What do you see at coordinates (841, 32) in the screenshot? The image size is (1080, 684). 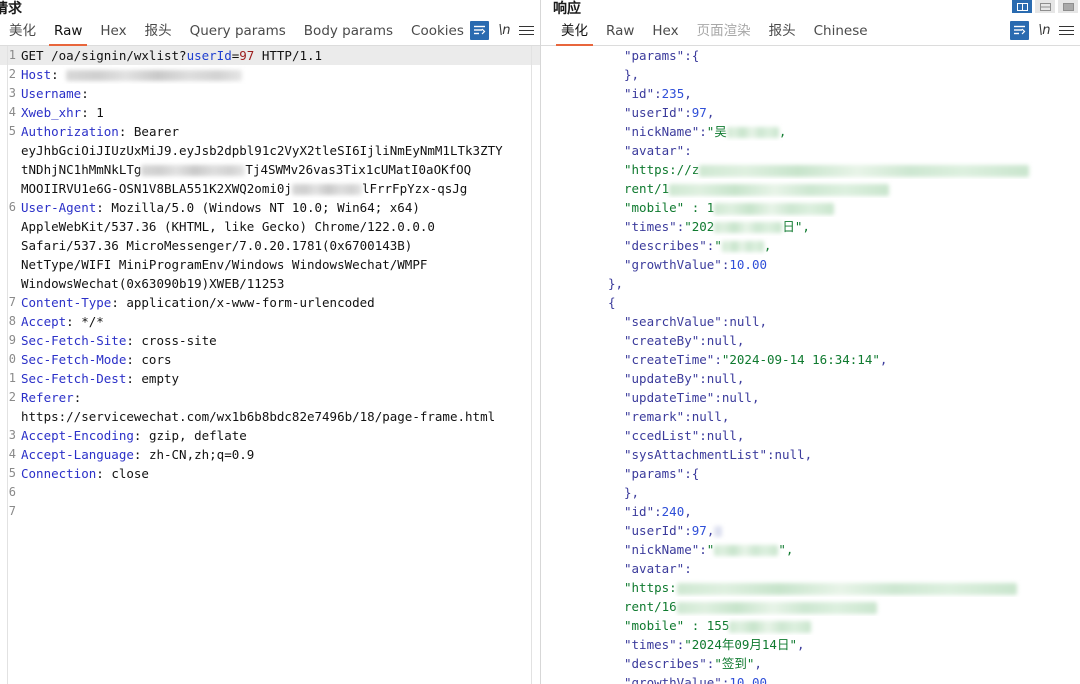 I see `tab-response-chinese: Chinese` at bounding box center [841, 32].